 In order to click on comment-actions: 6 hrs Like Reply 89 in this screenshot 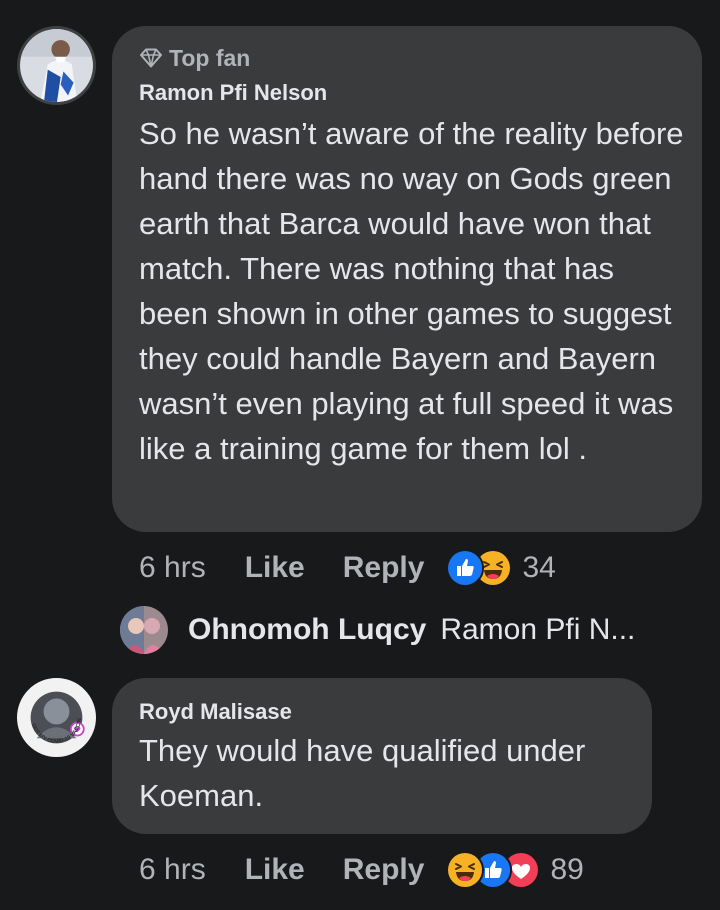, I will do `click(361, 870)`.